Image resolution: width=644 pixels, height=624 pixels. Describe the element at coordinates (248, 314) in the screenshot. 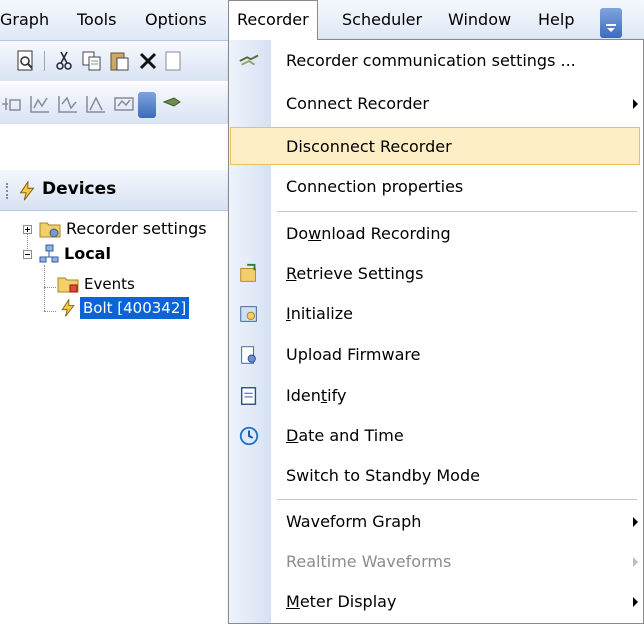

I see `initialize-icon` at that location.